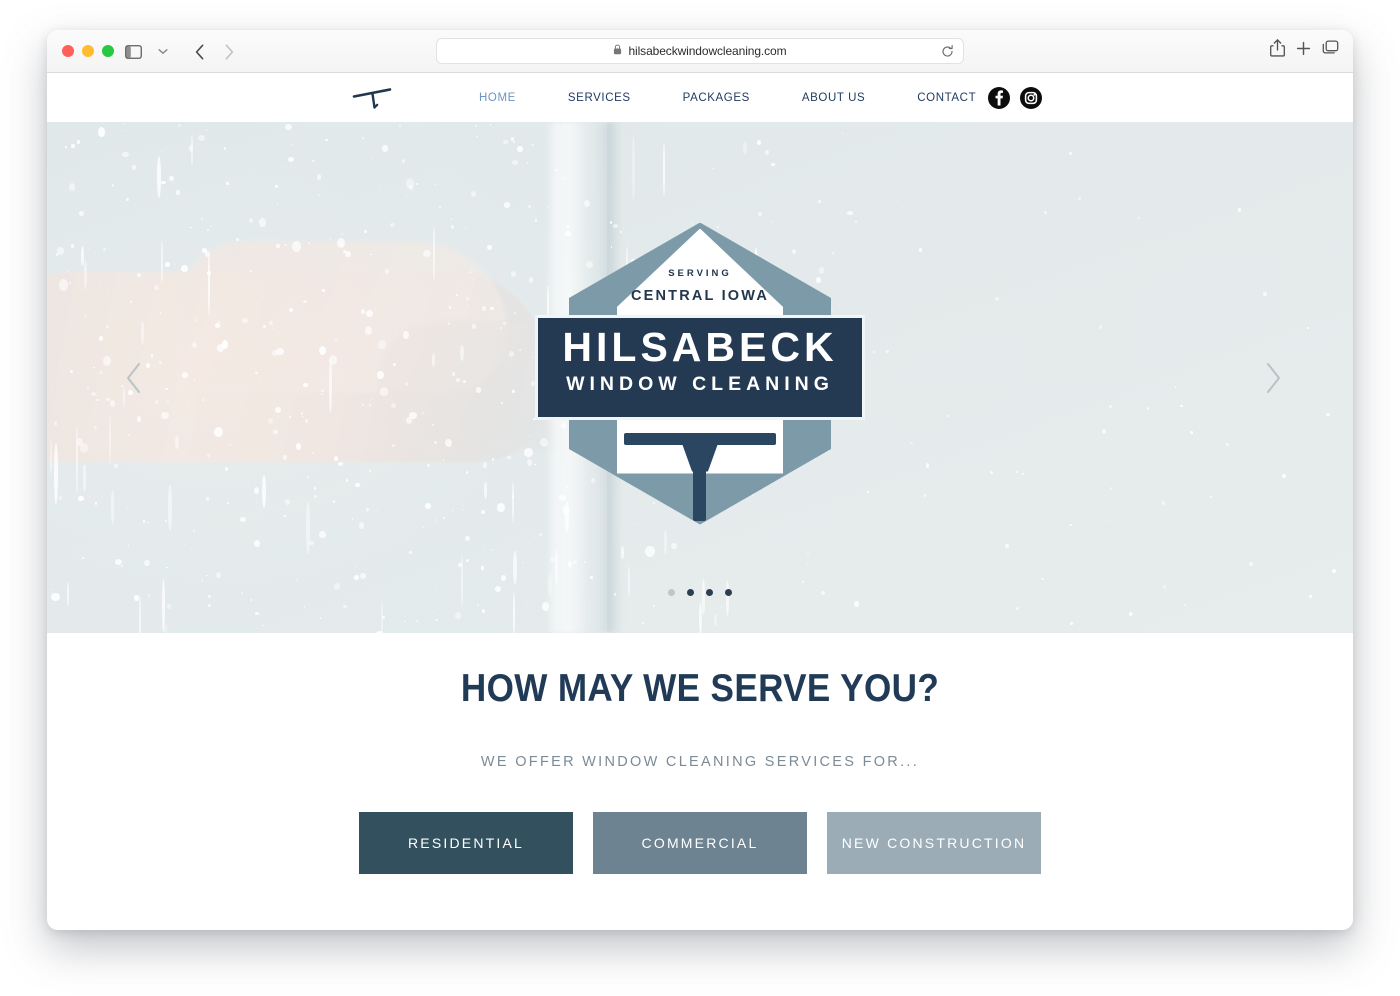 The width and height of the screenshot is (1400, 996). I want to click on browser-toolbar: hilsabeckwindowcleaning.com, so click(700, 51).